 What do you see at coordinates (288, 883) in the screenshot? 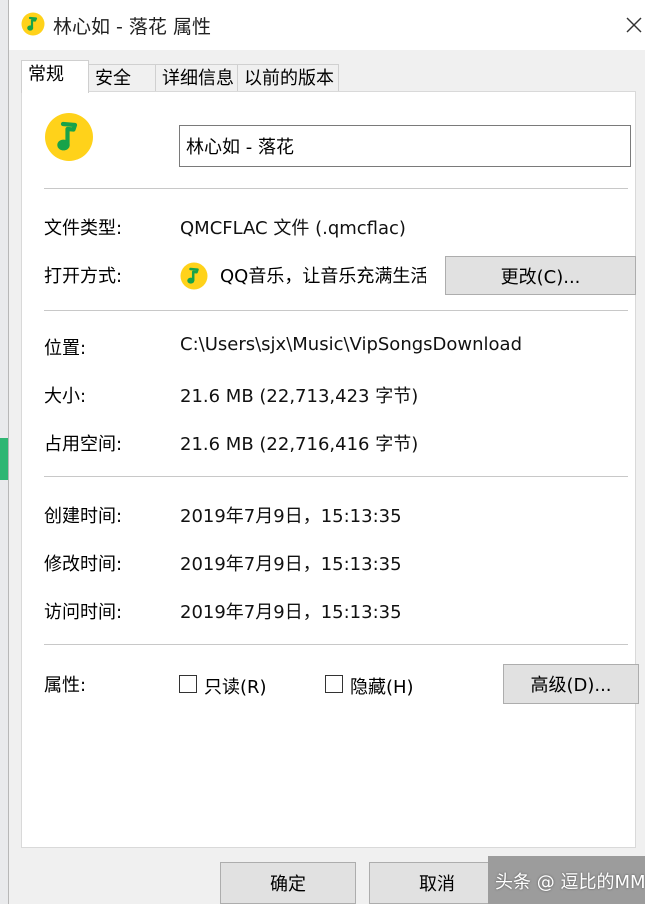
I see `ok-button: 确定` at bounding box center [288, 883].